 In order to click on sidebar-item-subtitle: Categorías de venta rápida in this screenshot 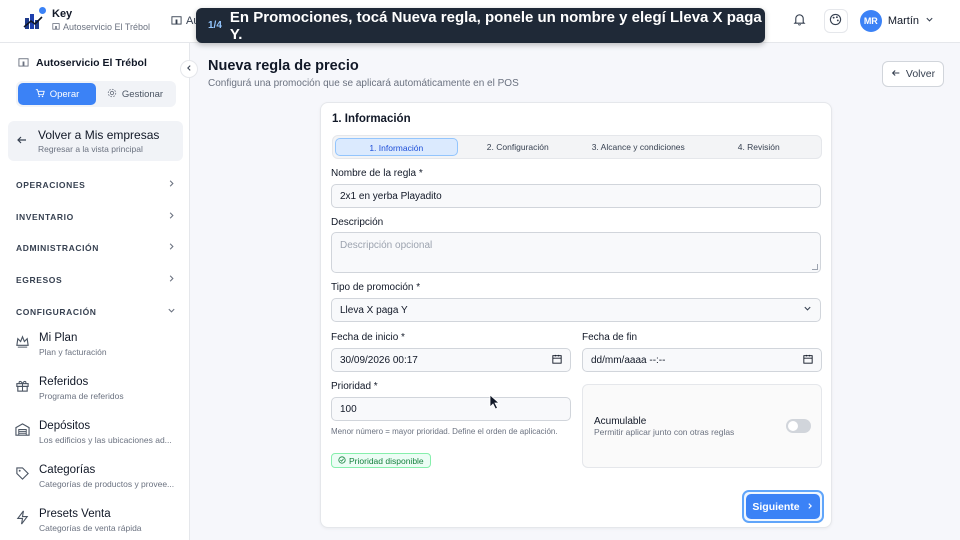, I will do `click(90, 528)`.